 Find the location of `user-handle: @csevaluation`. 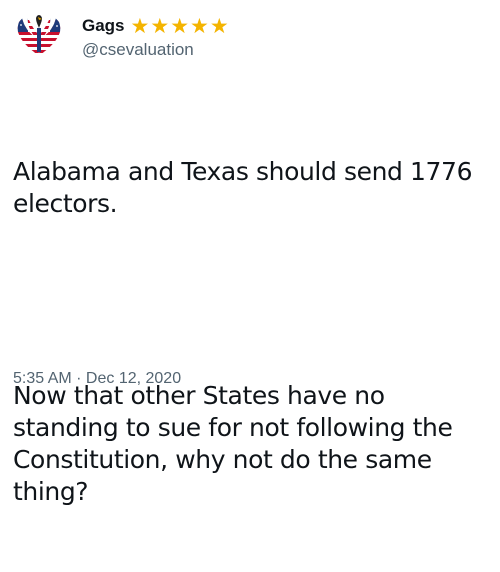

user-handle: @csevaluation is located at coordinates (156, 50).